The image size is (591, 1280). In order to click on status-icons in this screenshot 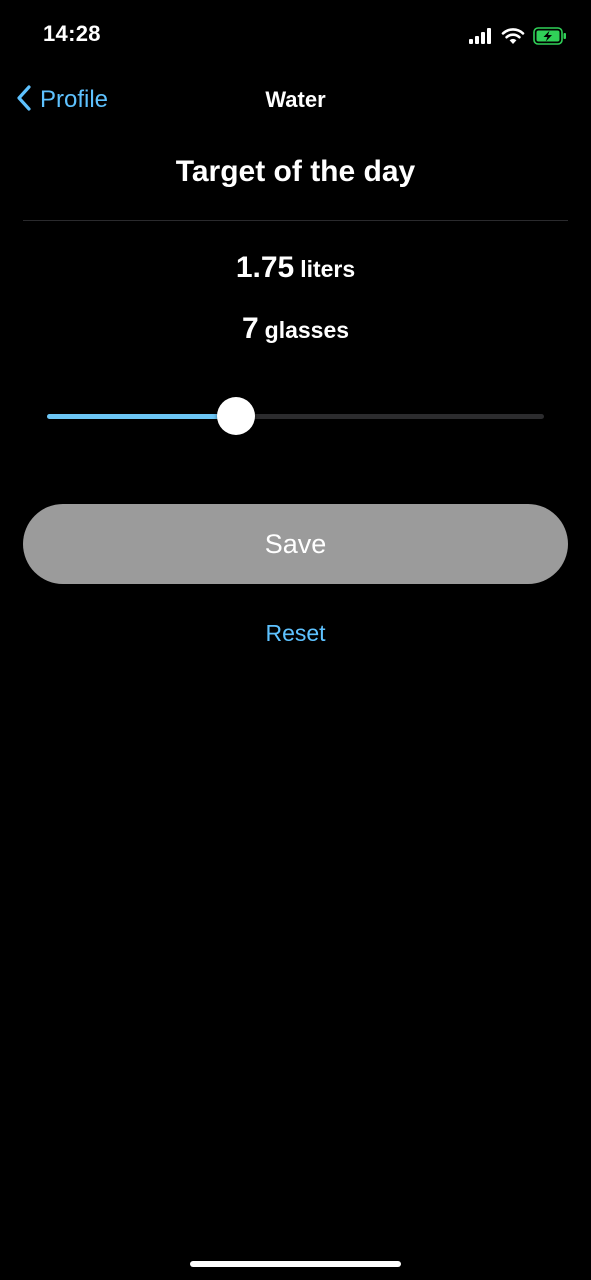, I will do `click(518, 36)`.